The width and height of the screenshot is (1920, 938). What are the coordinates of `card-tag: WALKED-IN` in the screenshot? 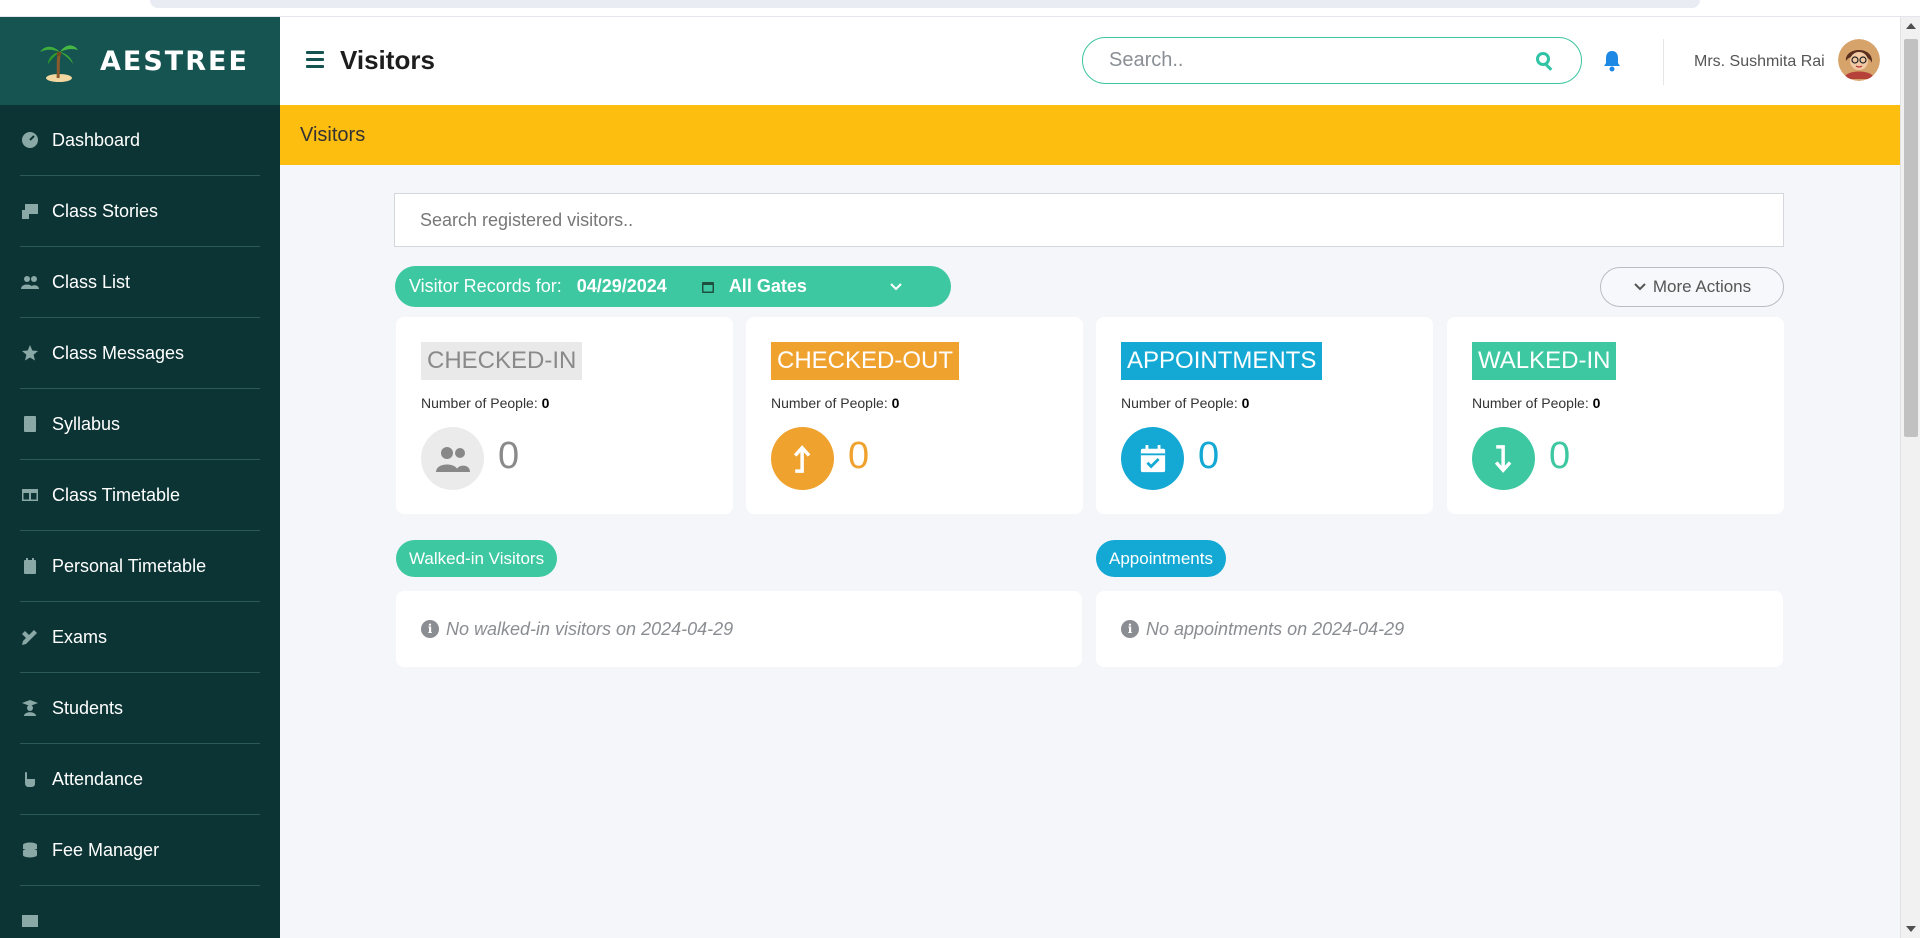 It's located at (1544, 361).